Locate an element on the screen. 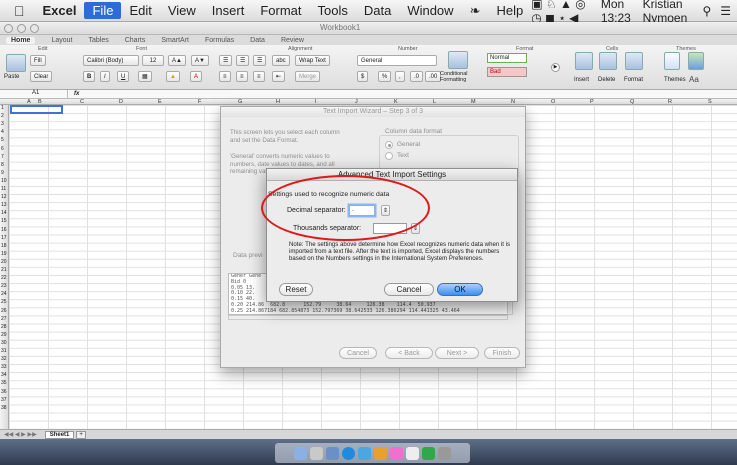 The image size is (737, 465). menu-help: Help is located at coordinates (509, 10).